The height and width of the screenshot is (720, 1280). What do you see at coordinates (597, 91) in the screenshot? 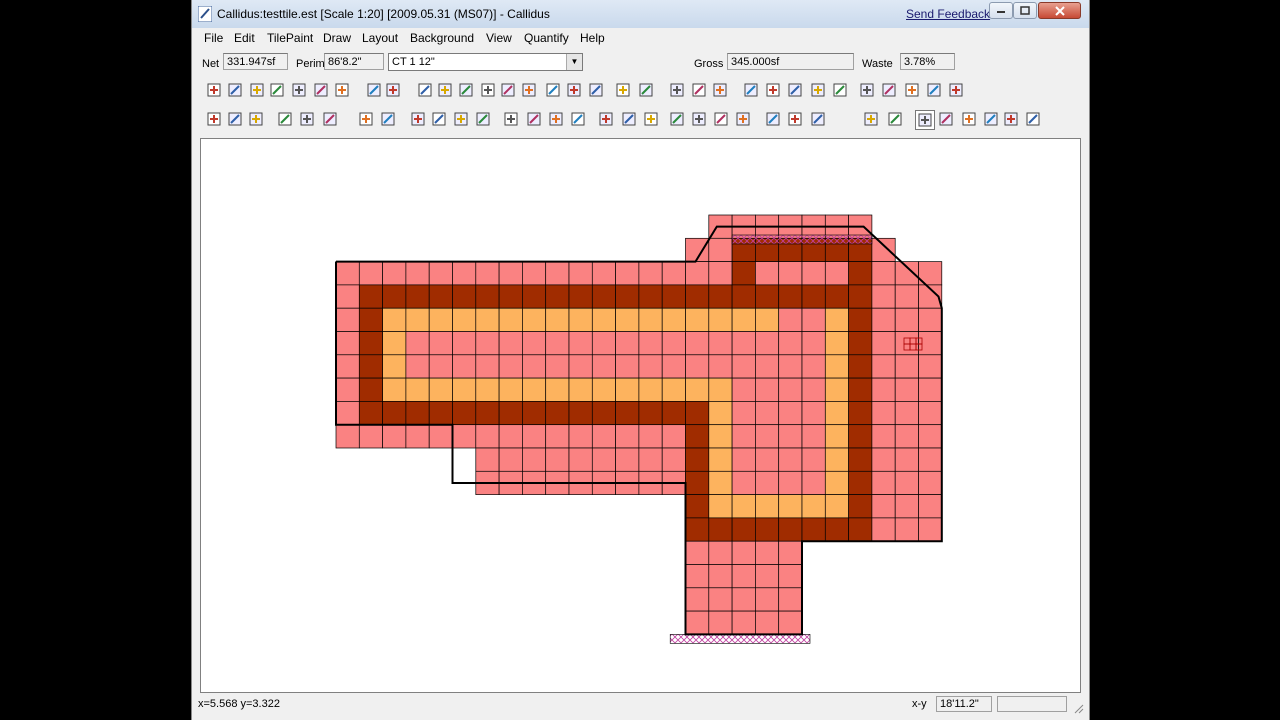
I see `grid-select-button` at bounding box center [597, 91].